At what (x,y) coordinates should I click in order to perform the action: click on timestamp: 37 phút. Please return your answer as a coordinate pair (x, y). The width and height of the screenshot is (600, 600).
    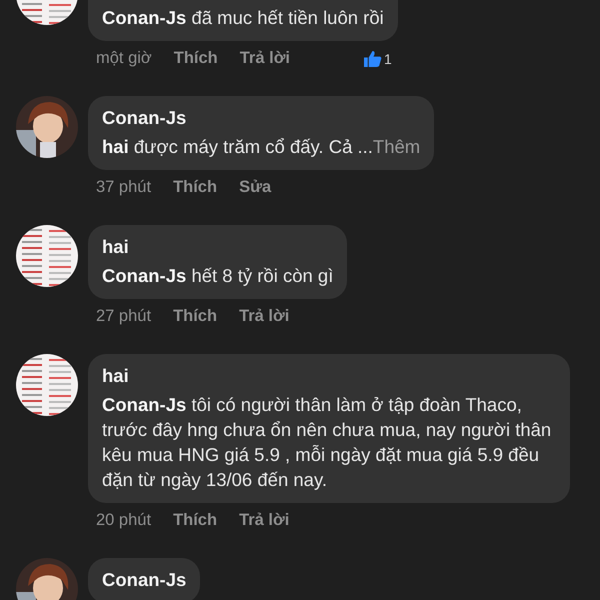
    Looking at the image, I should click on (124, 187).